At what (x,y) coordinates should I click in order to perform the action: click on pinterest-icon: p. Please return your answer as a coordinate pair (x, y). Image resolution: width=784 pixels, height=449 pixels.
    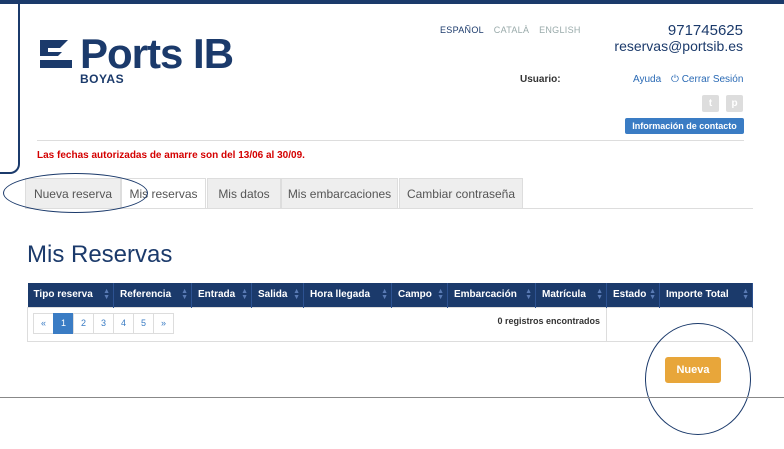
    Looking at the image, I should click on (734, 103).